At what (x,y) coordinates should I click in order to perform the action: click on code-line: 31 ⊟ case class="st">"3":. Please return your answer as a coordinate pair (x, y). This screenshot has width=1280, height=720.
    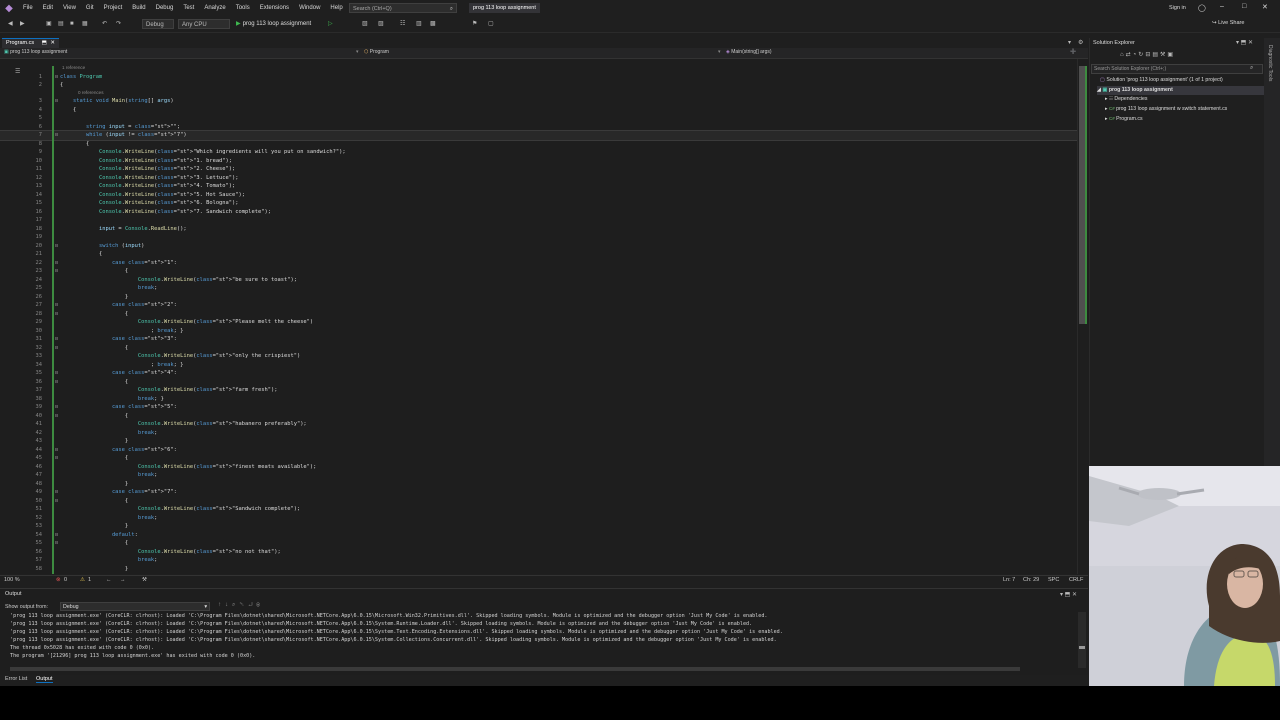
    Looking at the image, I should click on (538, 339).